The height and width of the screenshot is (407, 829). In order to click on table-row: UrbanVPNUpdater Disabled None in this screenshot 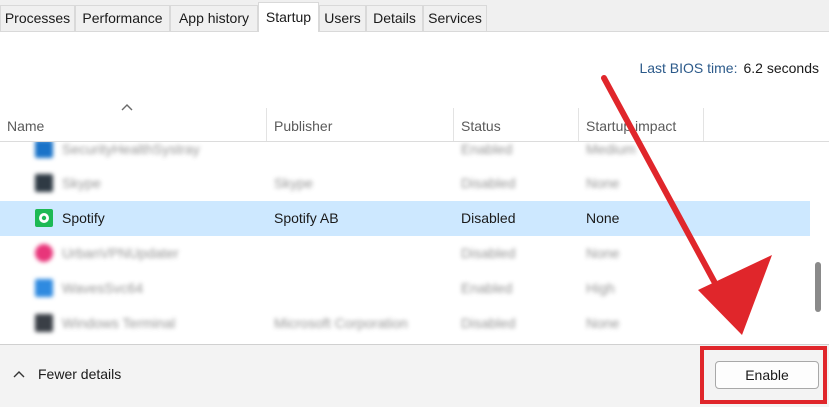, I will do `click(405, 253)`.